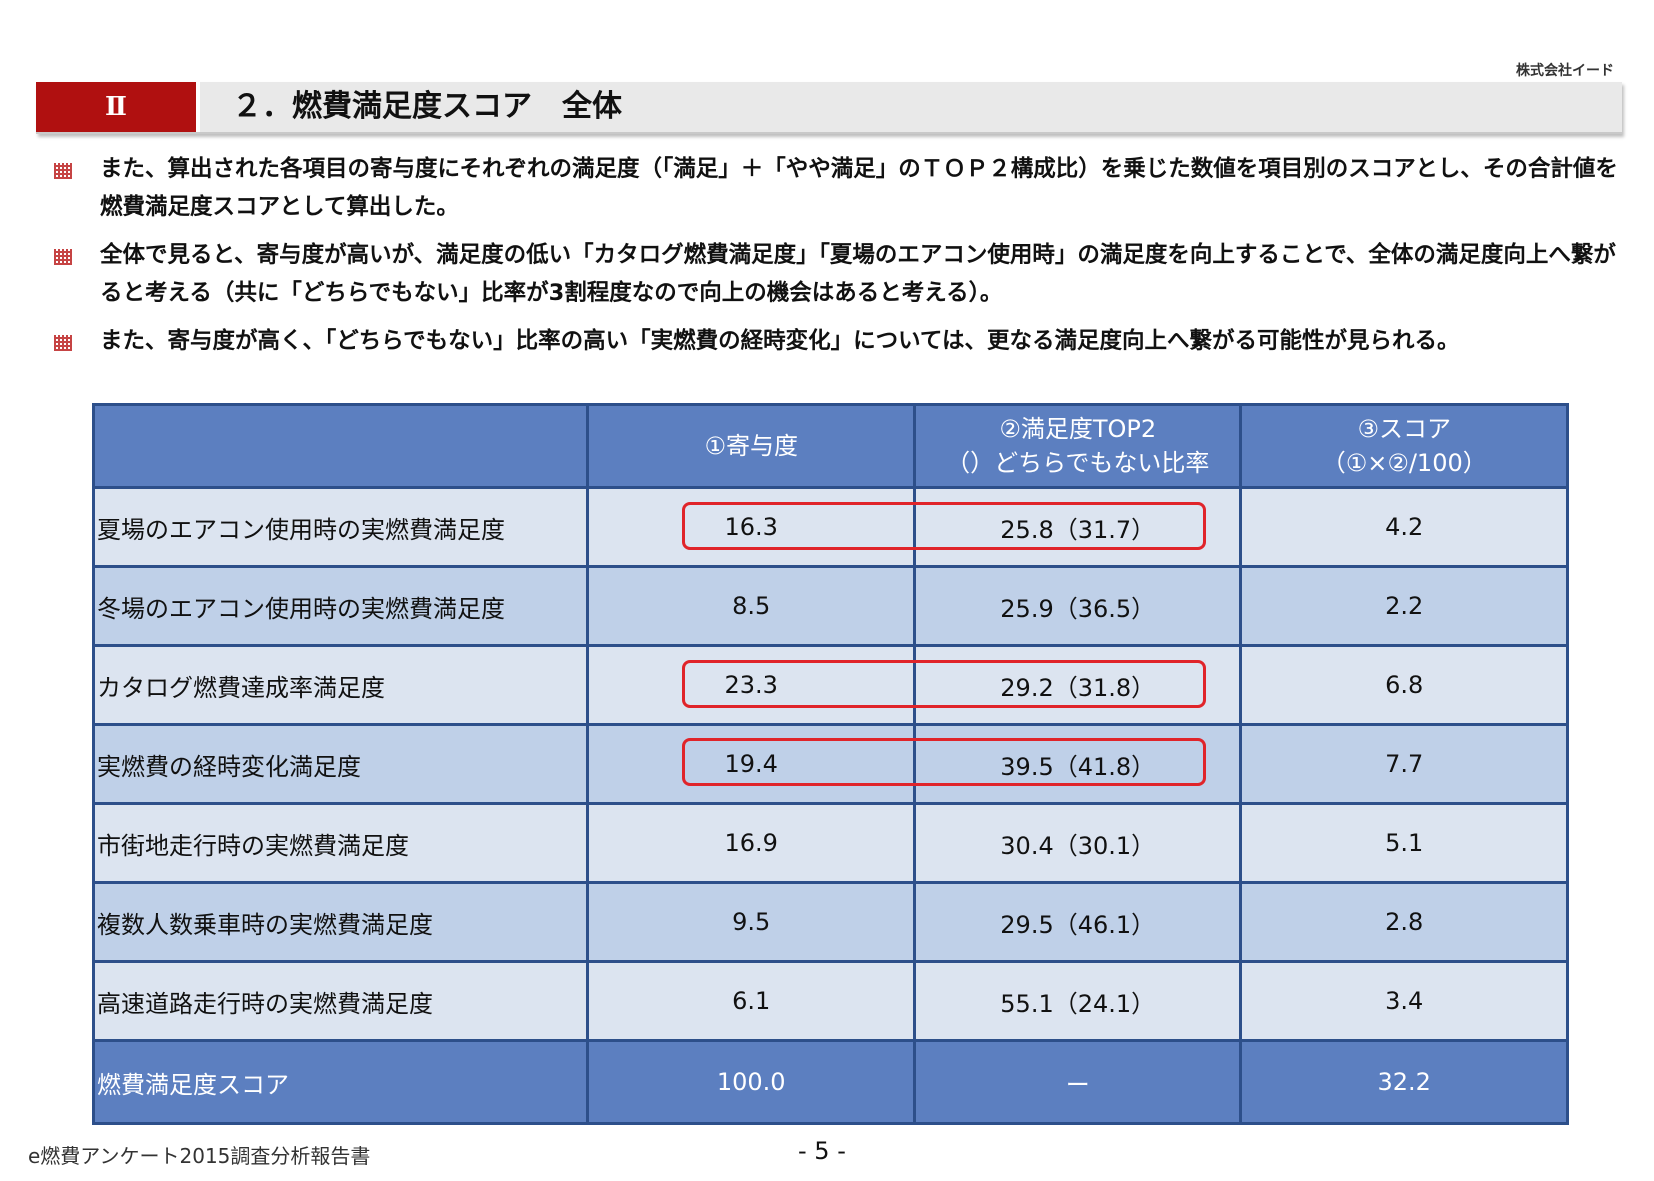  Describe the element at coordinates (1077, 843) in the screenshot. I see `row-top2: 30.4（30.1）` at that location.